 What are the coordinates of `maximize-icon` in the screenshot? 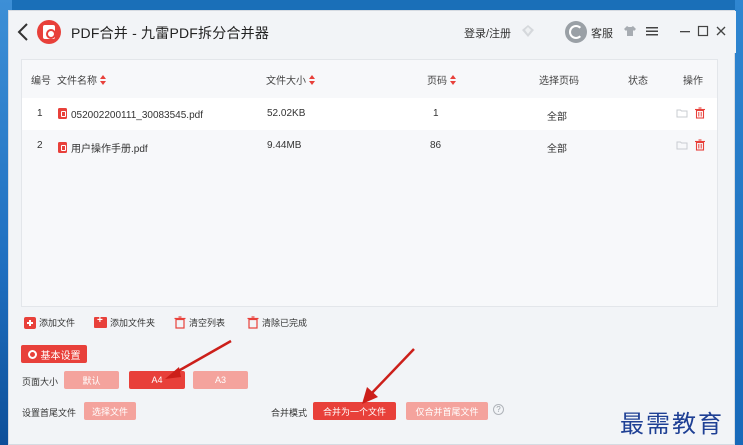 It's located at (703, 31).